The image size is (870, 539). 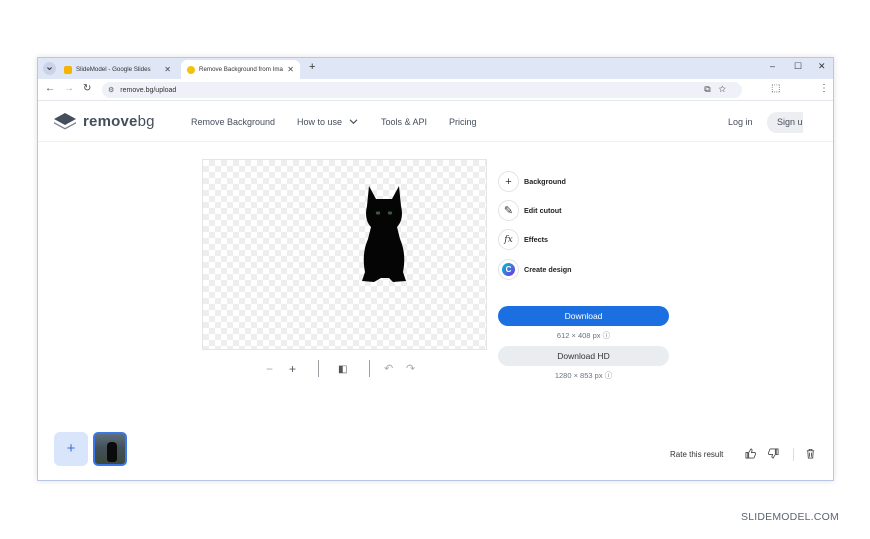 I want to click on back-icon: ←, so click(x=50, y=88).